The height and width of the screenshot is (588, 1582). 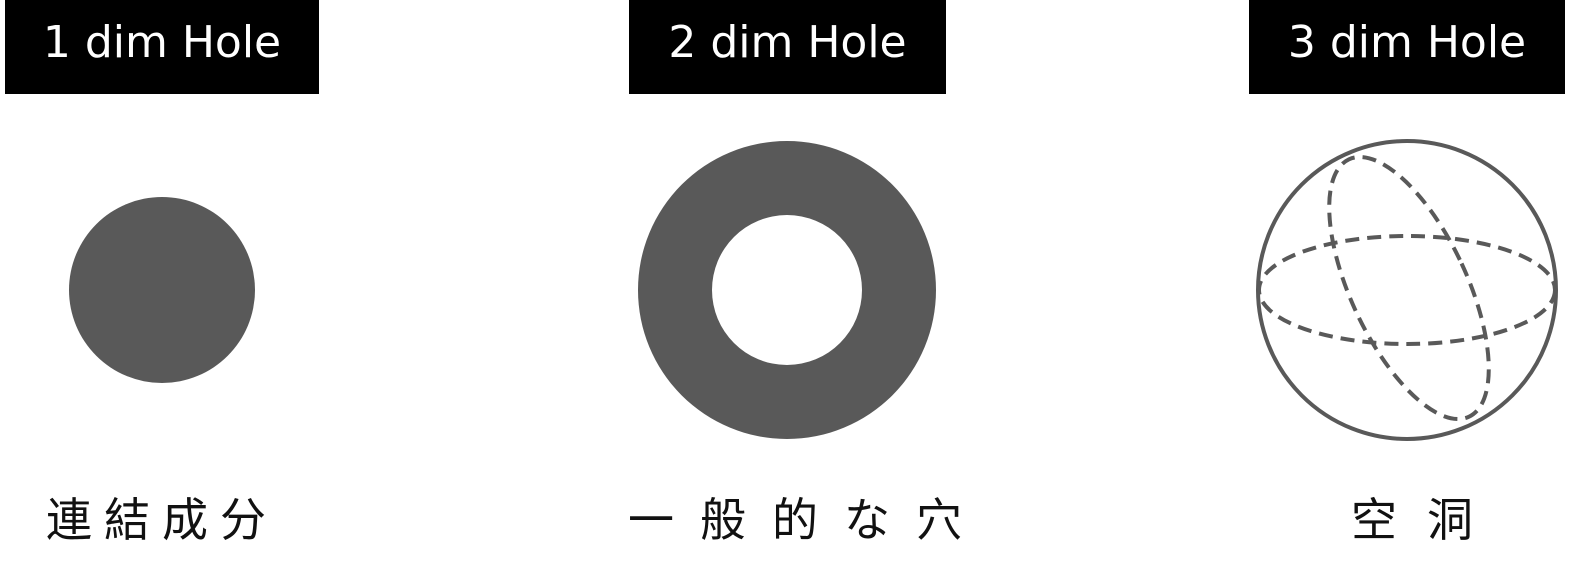 I want to click on filled-disk, so click(x=162, y=290).